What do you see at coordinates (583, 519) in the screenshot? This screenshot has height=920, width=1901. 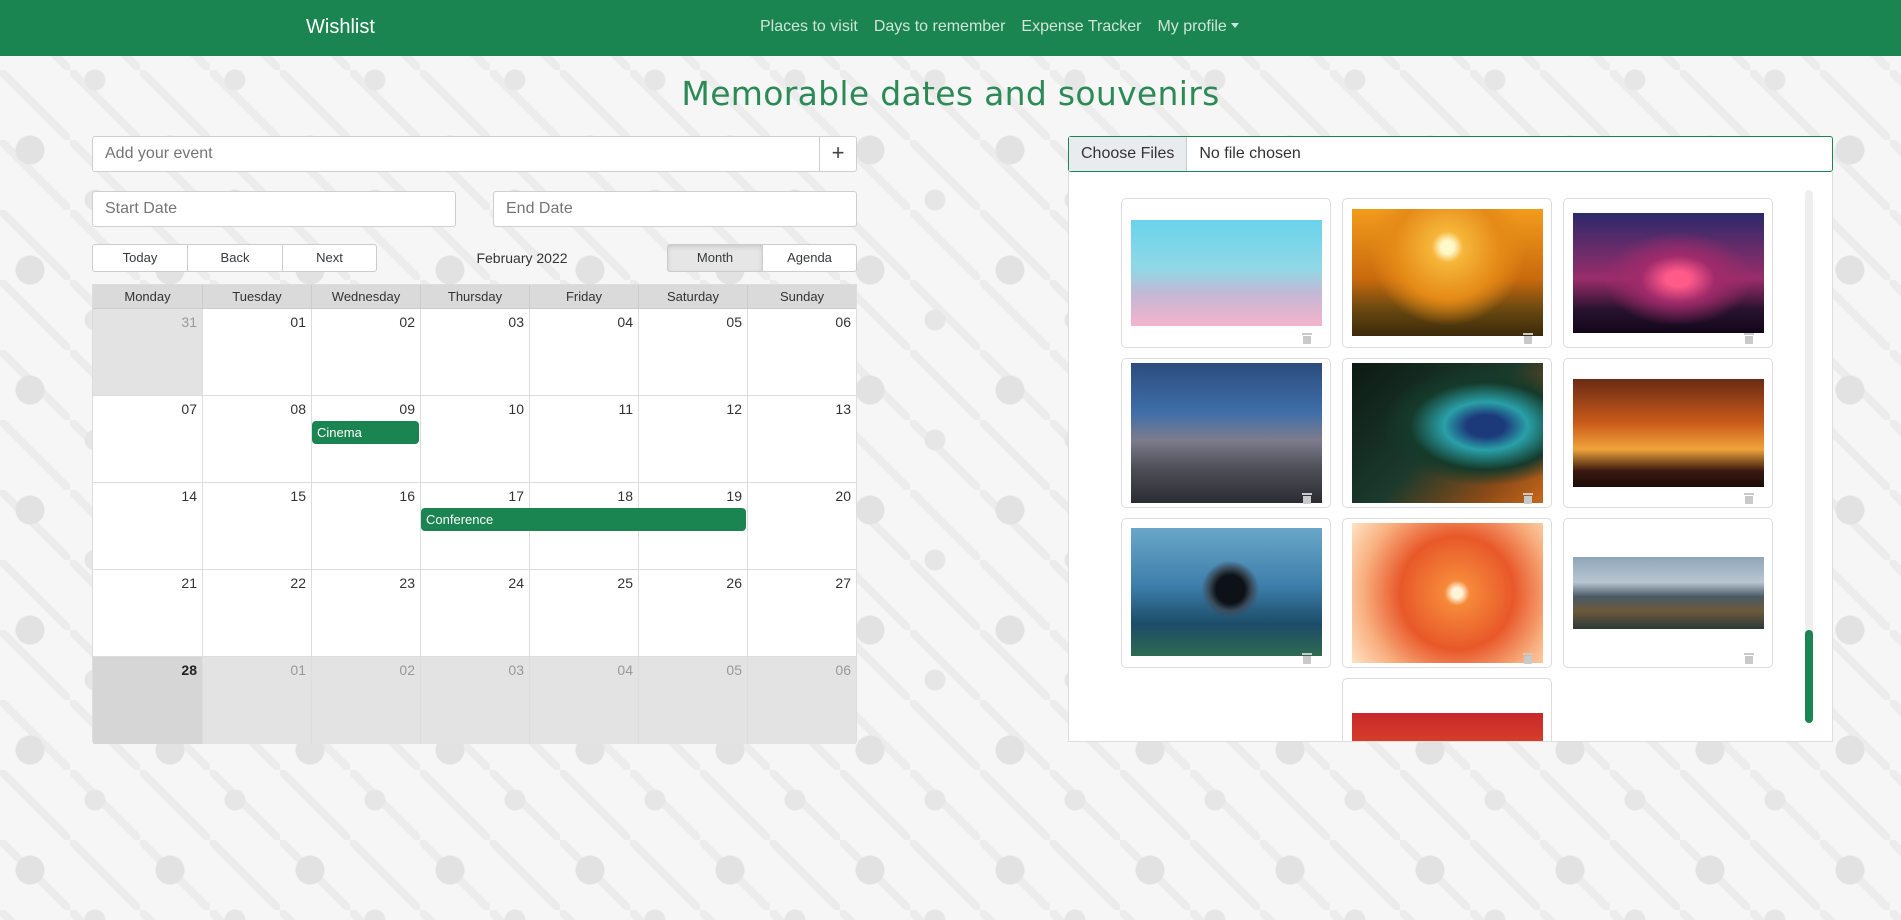 I see `event-conference: Conference` at bounding box center [583, 519].